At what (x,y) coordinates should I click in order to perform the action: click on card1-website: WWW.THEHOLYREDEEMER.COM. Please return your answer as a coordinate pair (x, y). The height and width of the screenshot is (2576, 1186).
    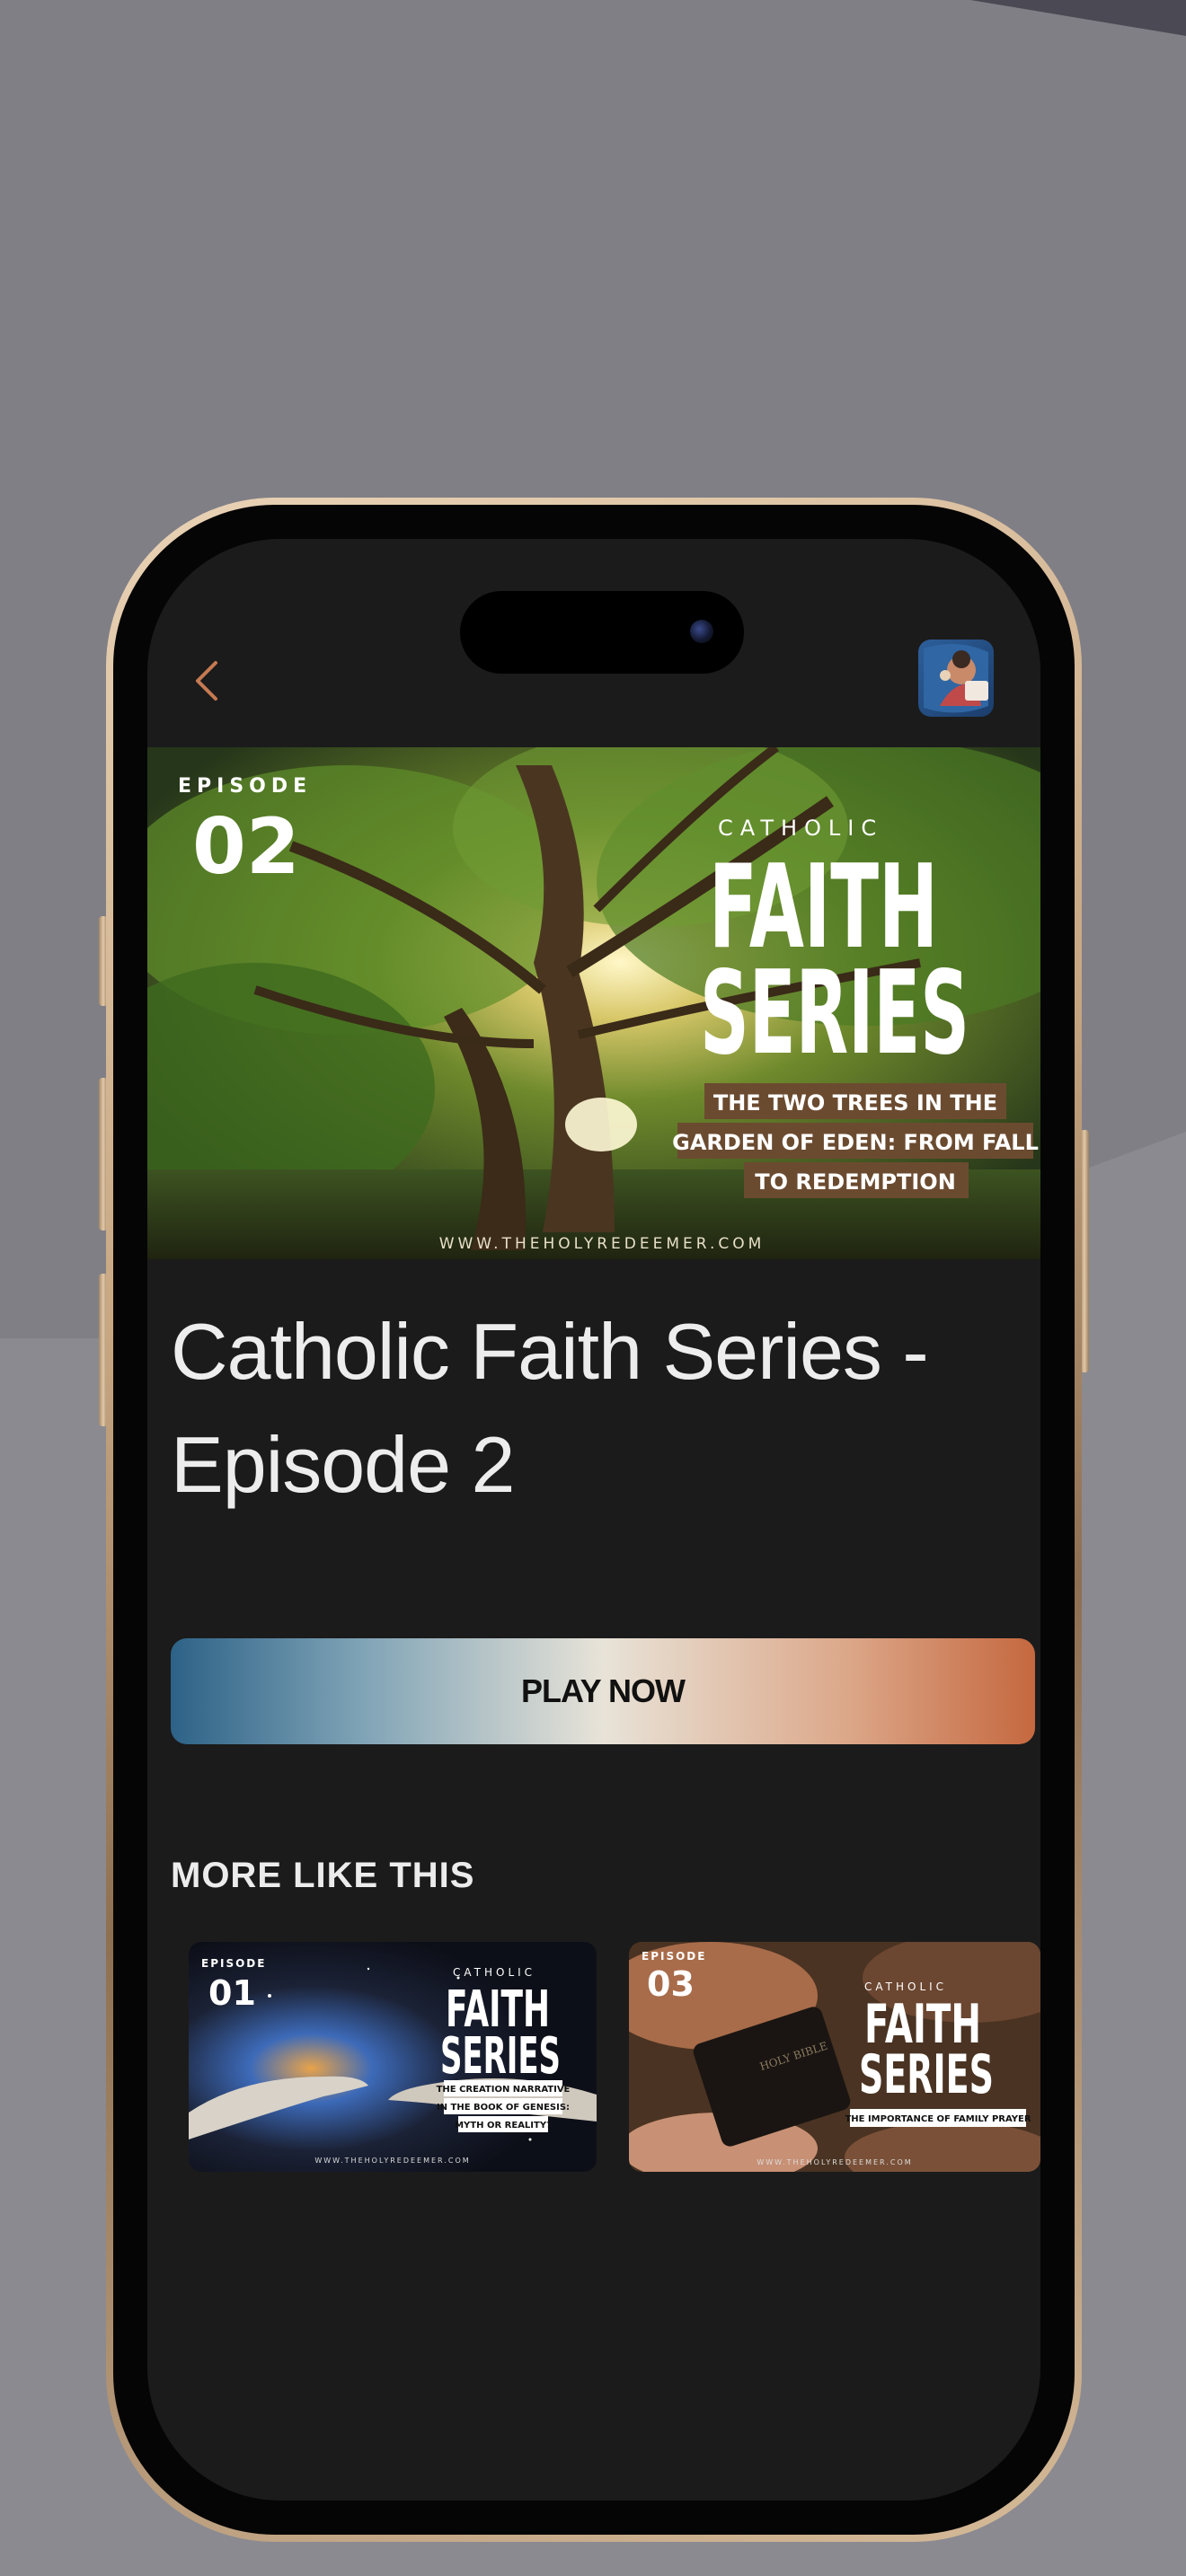
    Looking at the image, I should click on (392, 2161).